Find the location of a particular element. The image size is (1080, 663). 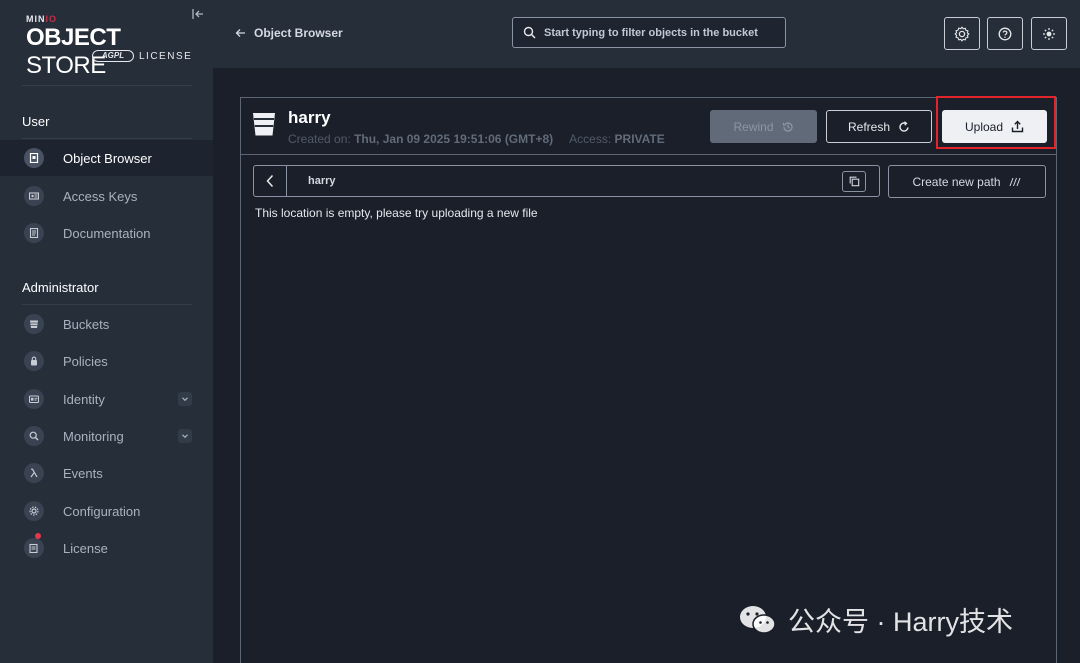

created-label: Created on: is located at coordinates (319, 139).